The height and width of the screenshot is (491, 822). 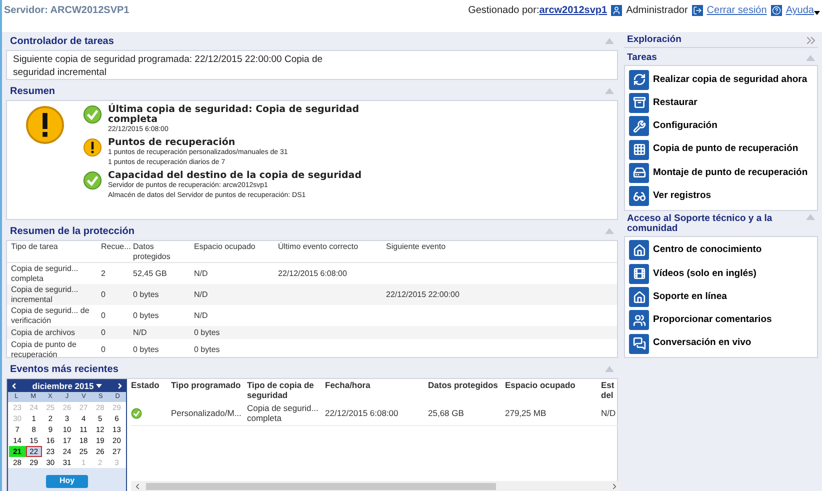 I want to click on action-link: Realizar copia de seguridad ahora, so click(x=730, y=79).